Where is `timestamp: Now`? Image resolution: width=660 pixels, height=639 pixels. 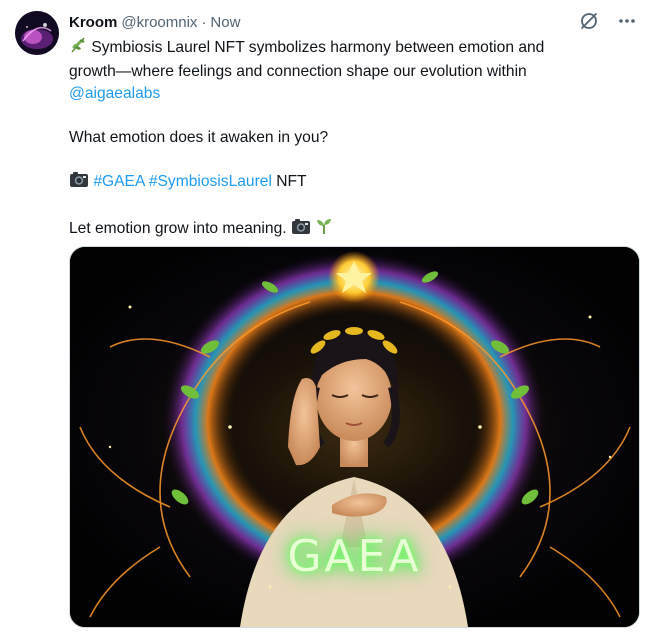 timestamp: Now is located at coordinates (225, 22).